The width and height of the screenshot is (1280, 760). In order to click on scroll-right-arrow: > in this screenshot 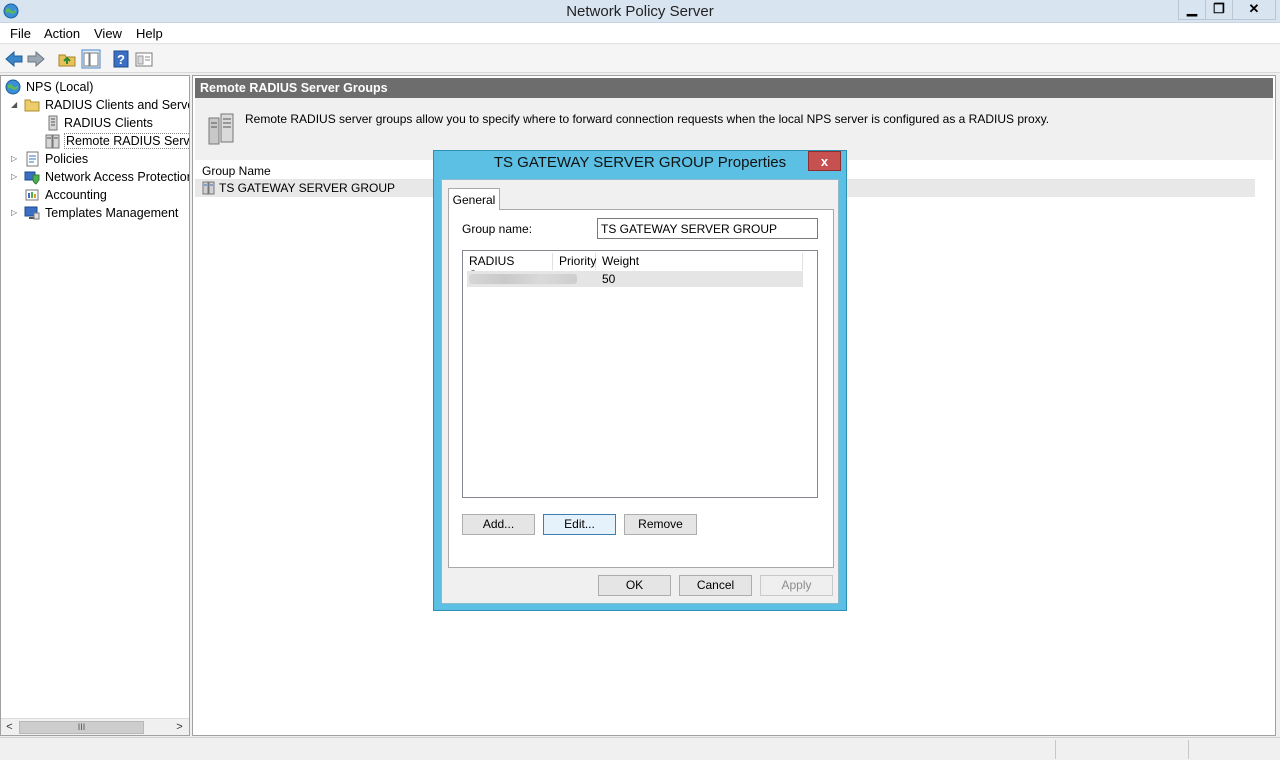, I will do `click(179, 727)`.